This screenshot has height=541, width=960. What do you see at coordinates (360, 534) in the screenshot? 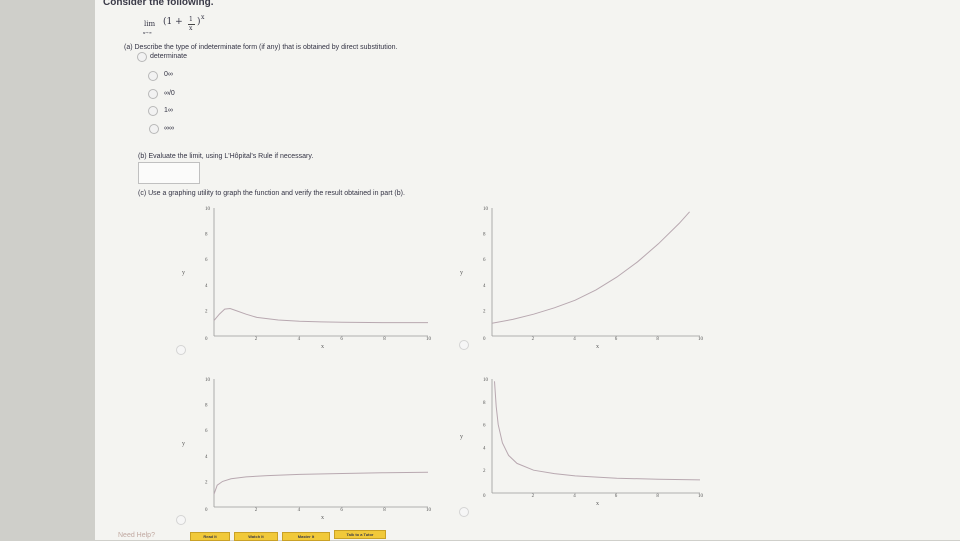
I see `talk-to-tutor-button: Talk to a Tutor` at bounding box center [360, 534].